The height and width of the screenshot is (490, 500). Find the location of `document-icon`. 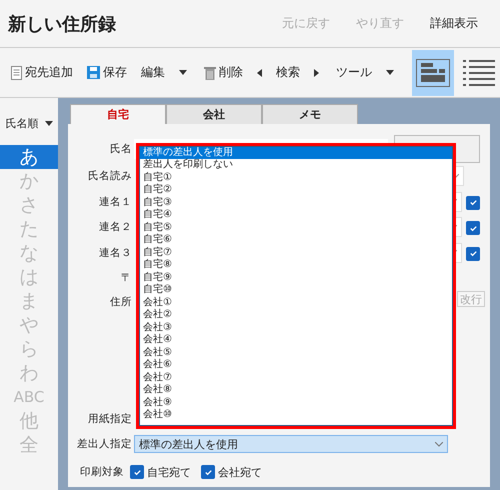

document-icon is located at coordinates (16, 73).